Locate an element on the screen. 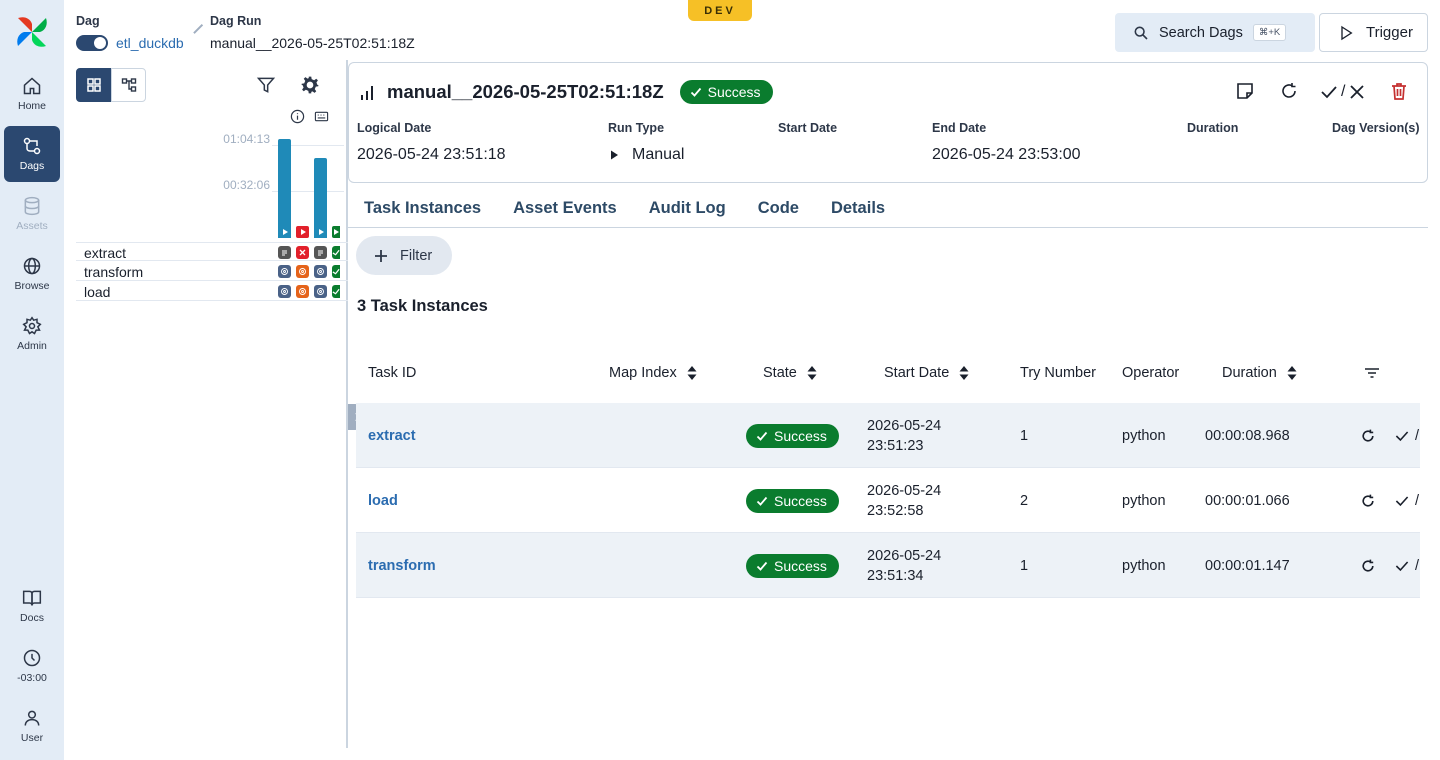  clear-run-button is located at coordinates (1289, 92).